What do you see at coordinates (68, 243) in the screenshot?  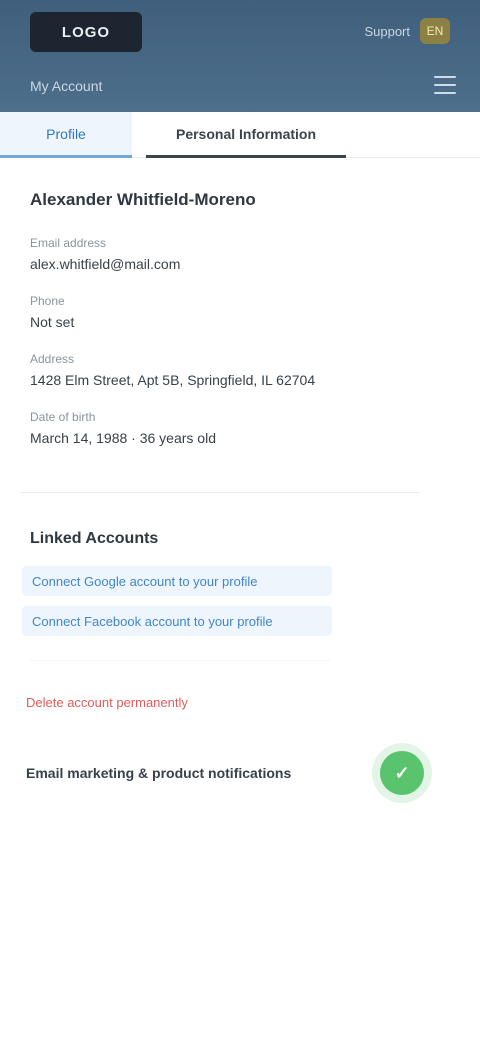 I see `field-label: Email address` at bounding box center [68, 243].